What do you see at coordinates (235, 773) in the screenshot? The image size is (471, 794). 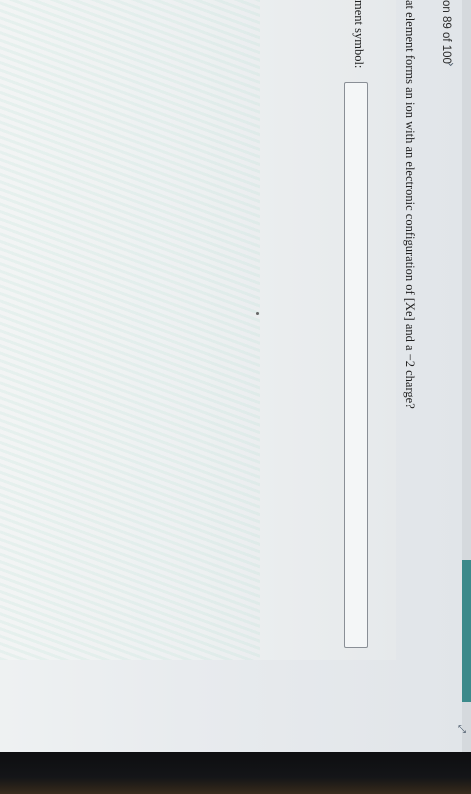 I see `monitor-bezel` at bounding box center [235, 773].